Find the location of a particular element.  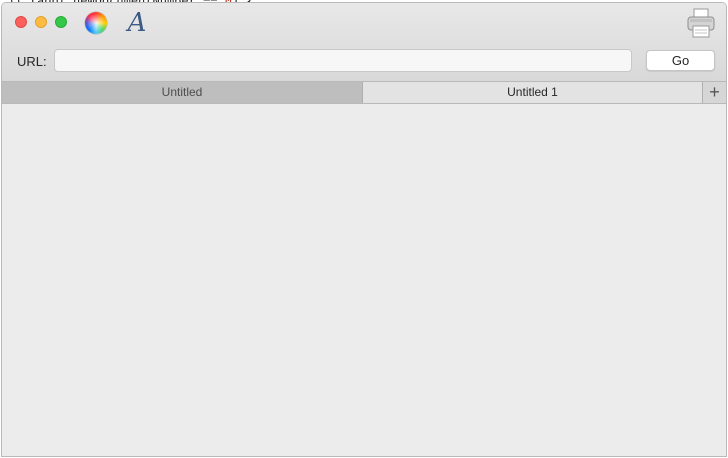

go-button: Go is located at coordinates (680, 60).